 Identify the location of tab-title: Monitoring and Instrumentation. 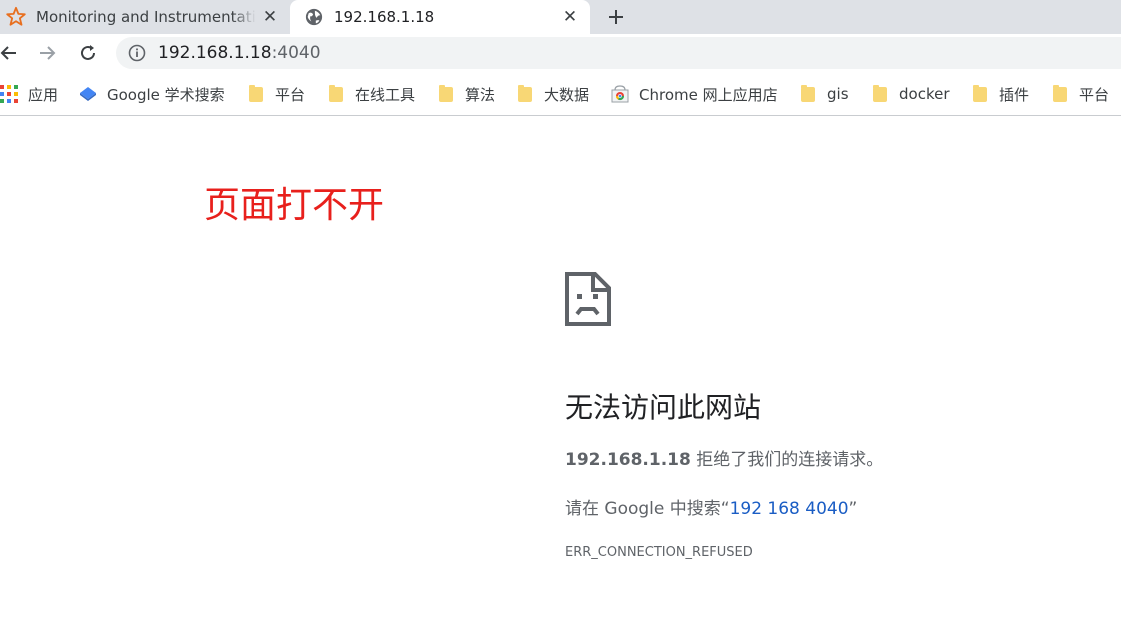
(146, 17).